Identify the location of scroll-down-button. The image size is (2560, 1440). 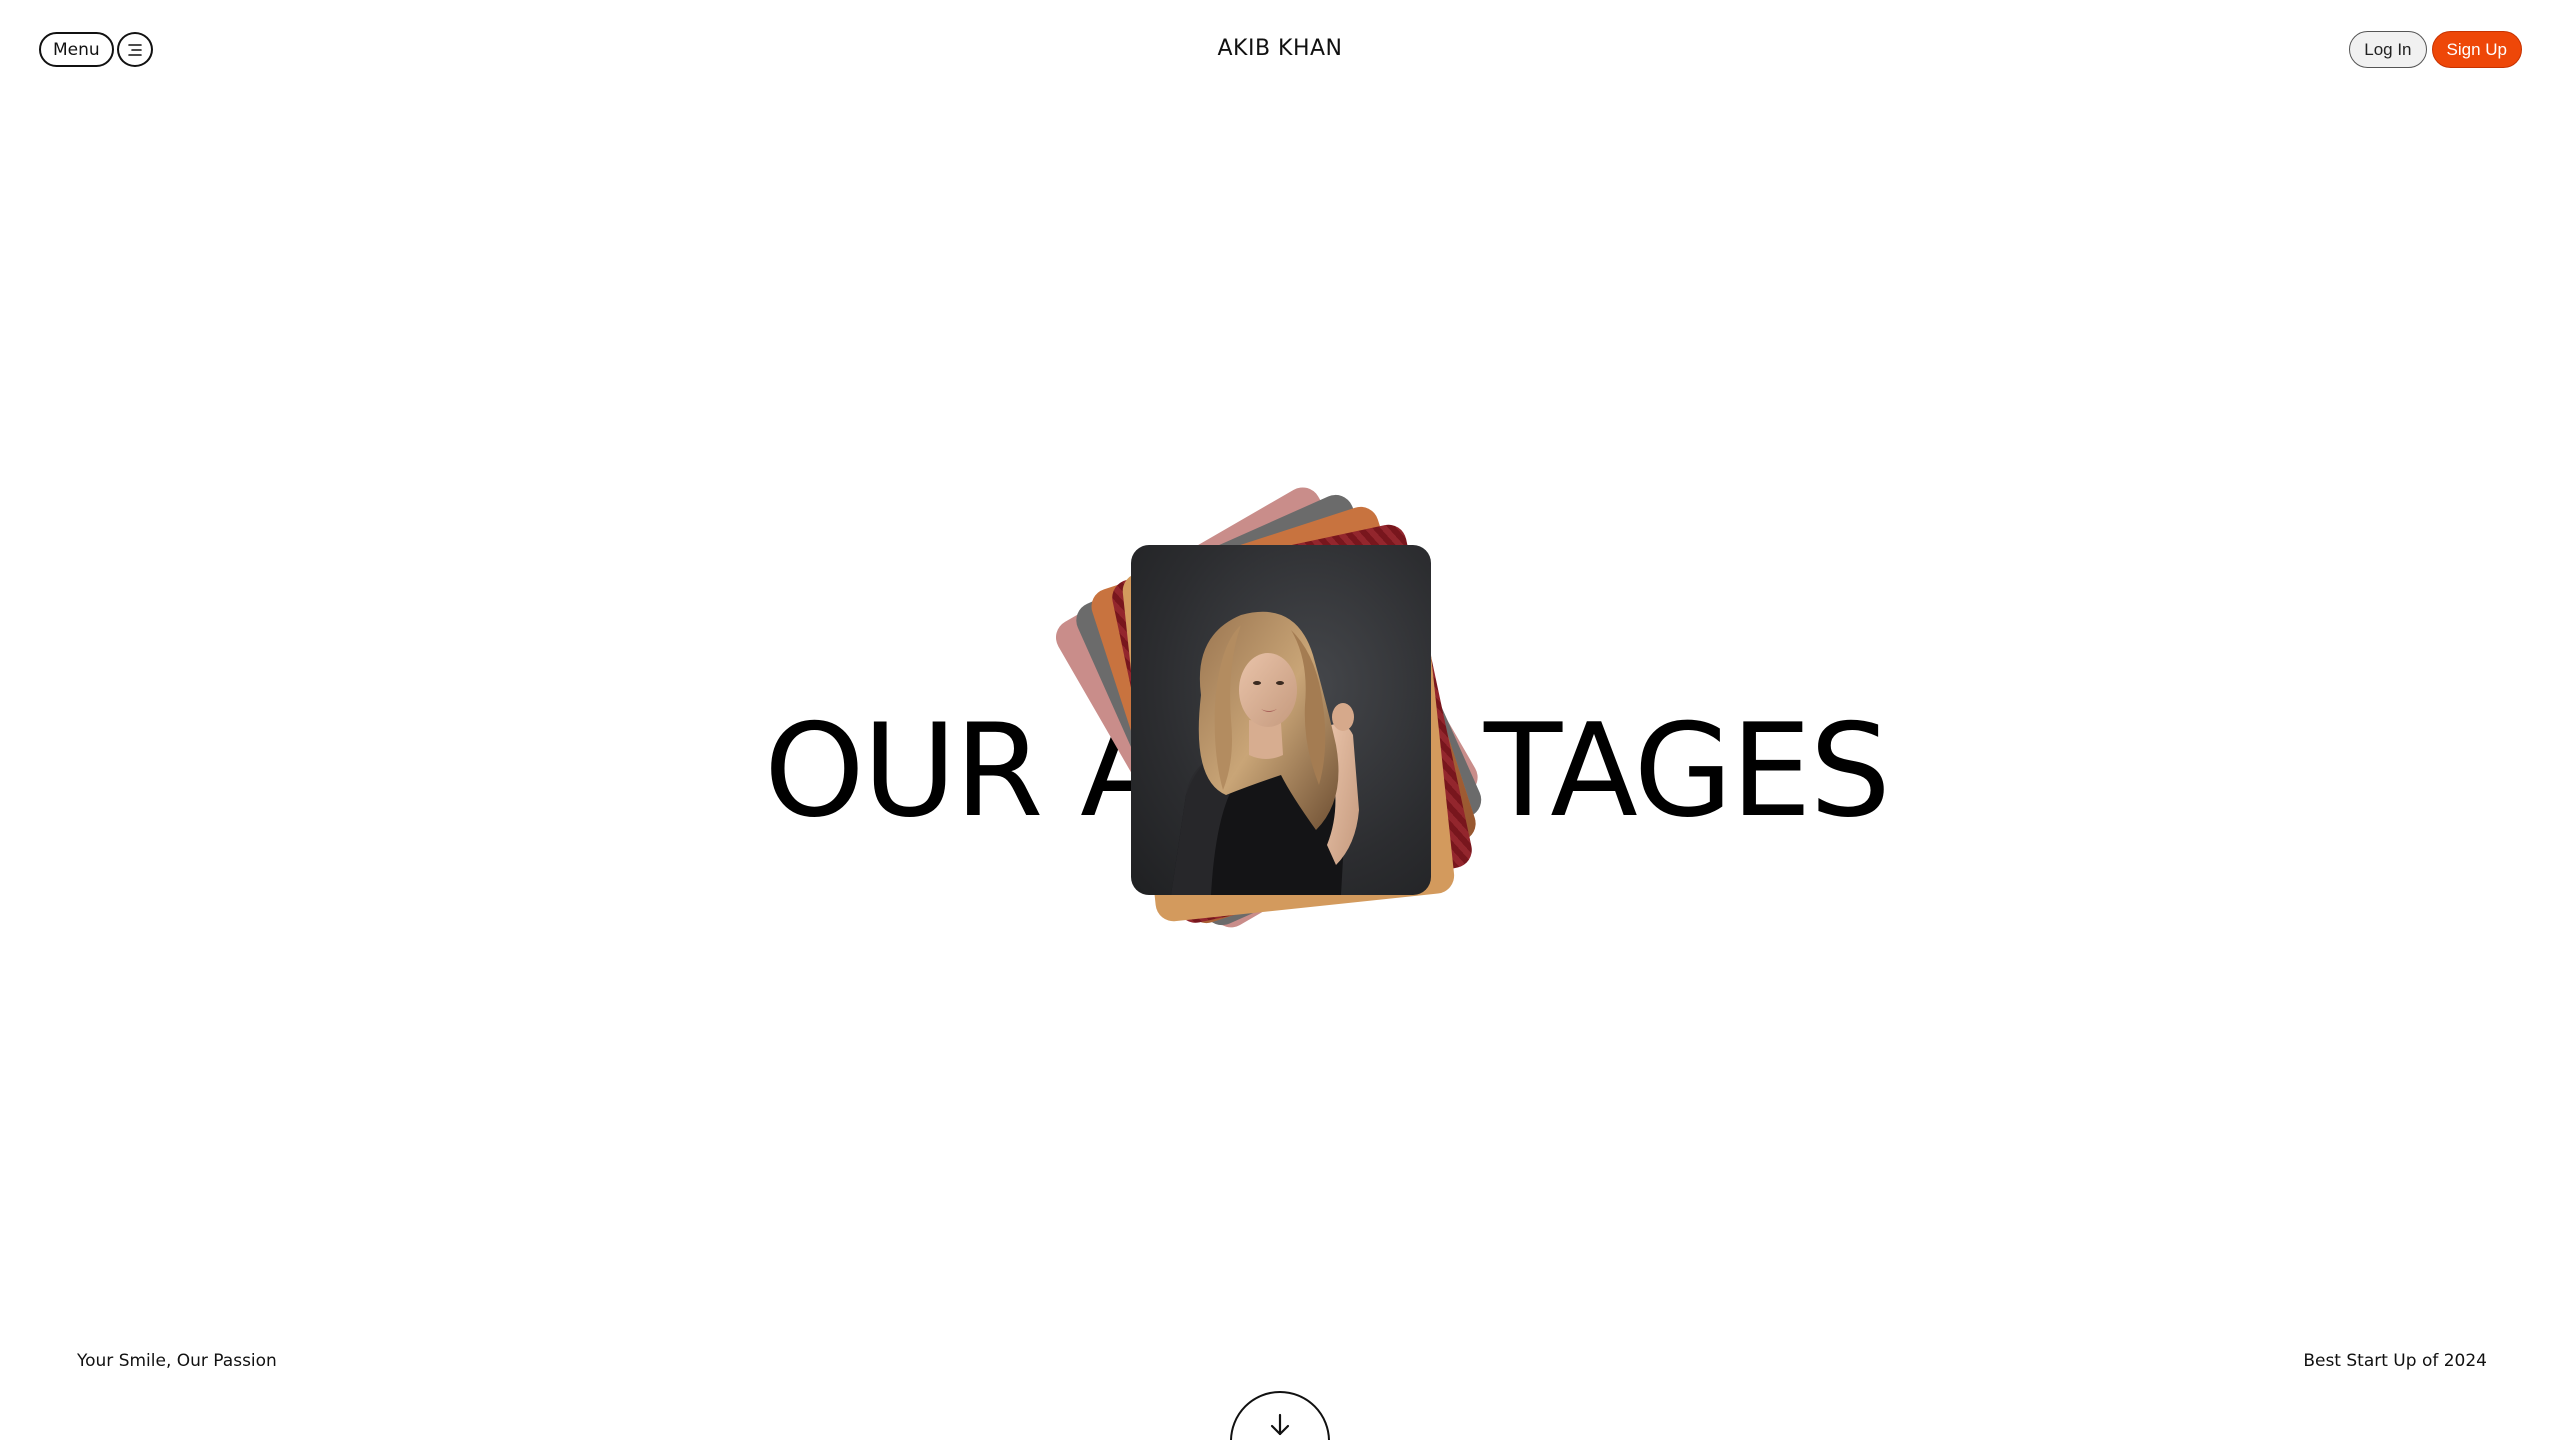
(1280, 1415).